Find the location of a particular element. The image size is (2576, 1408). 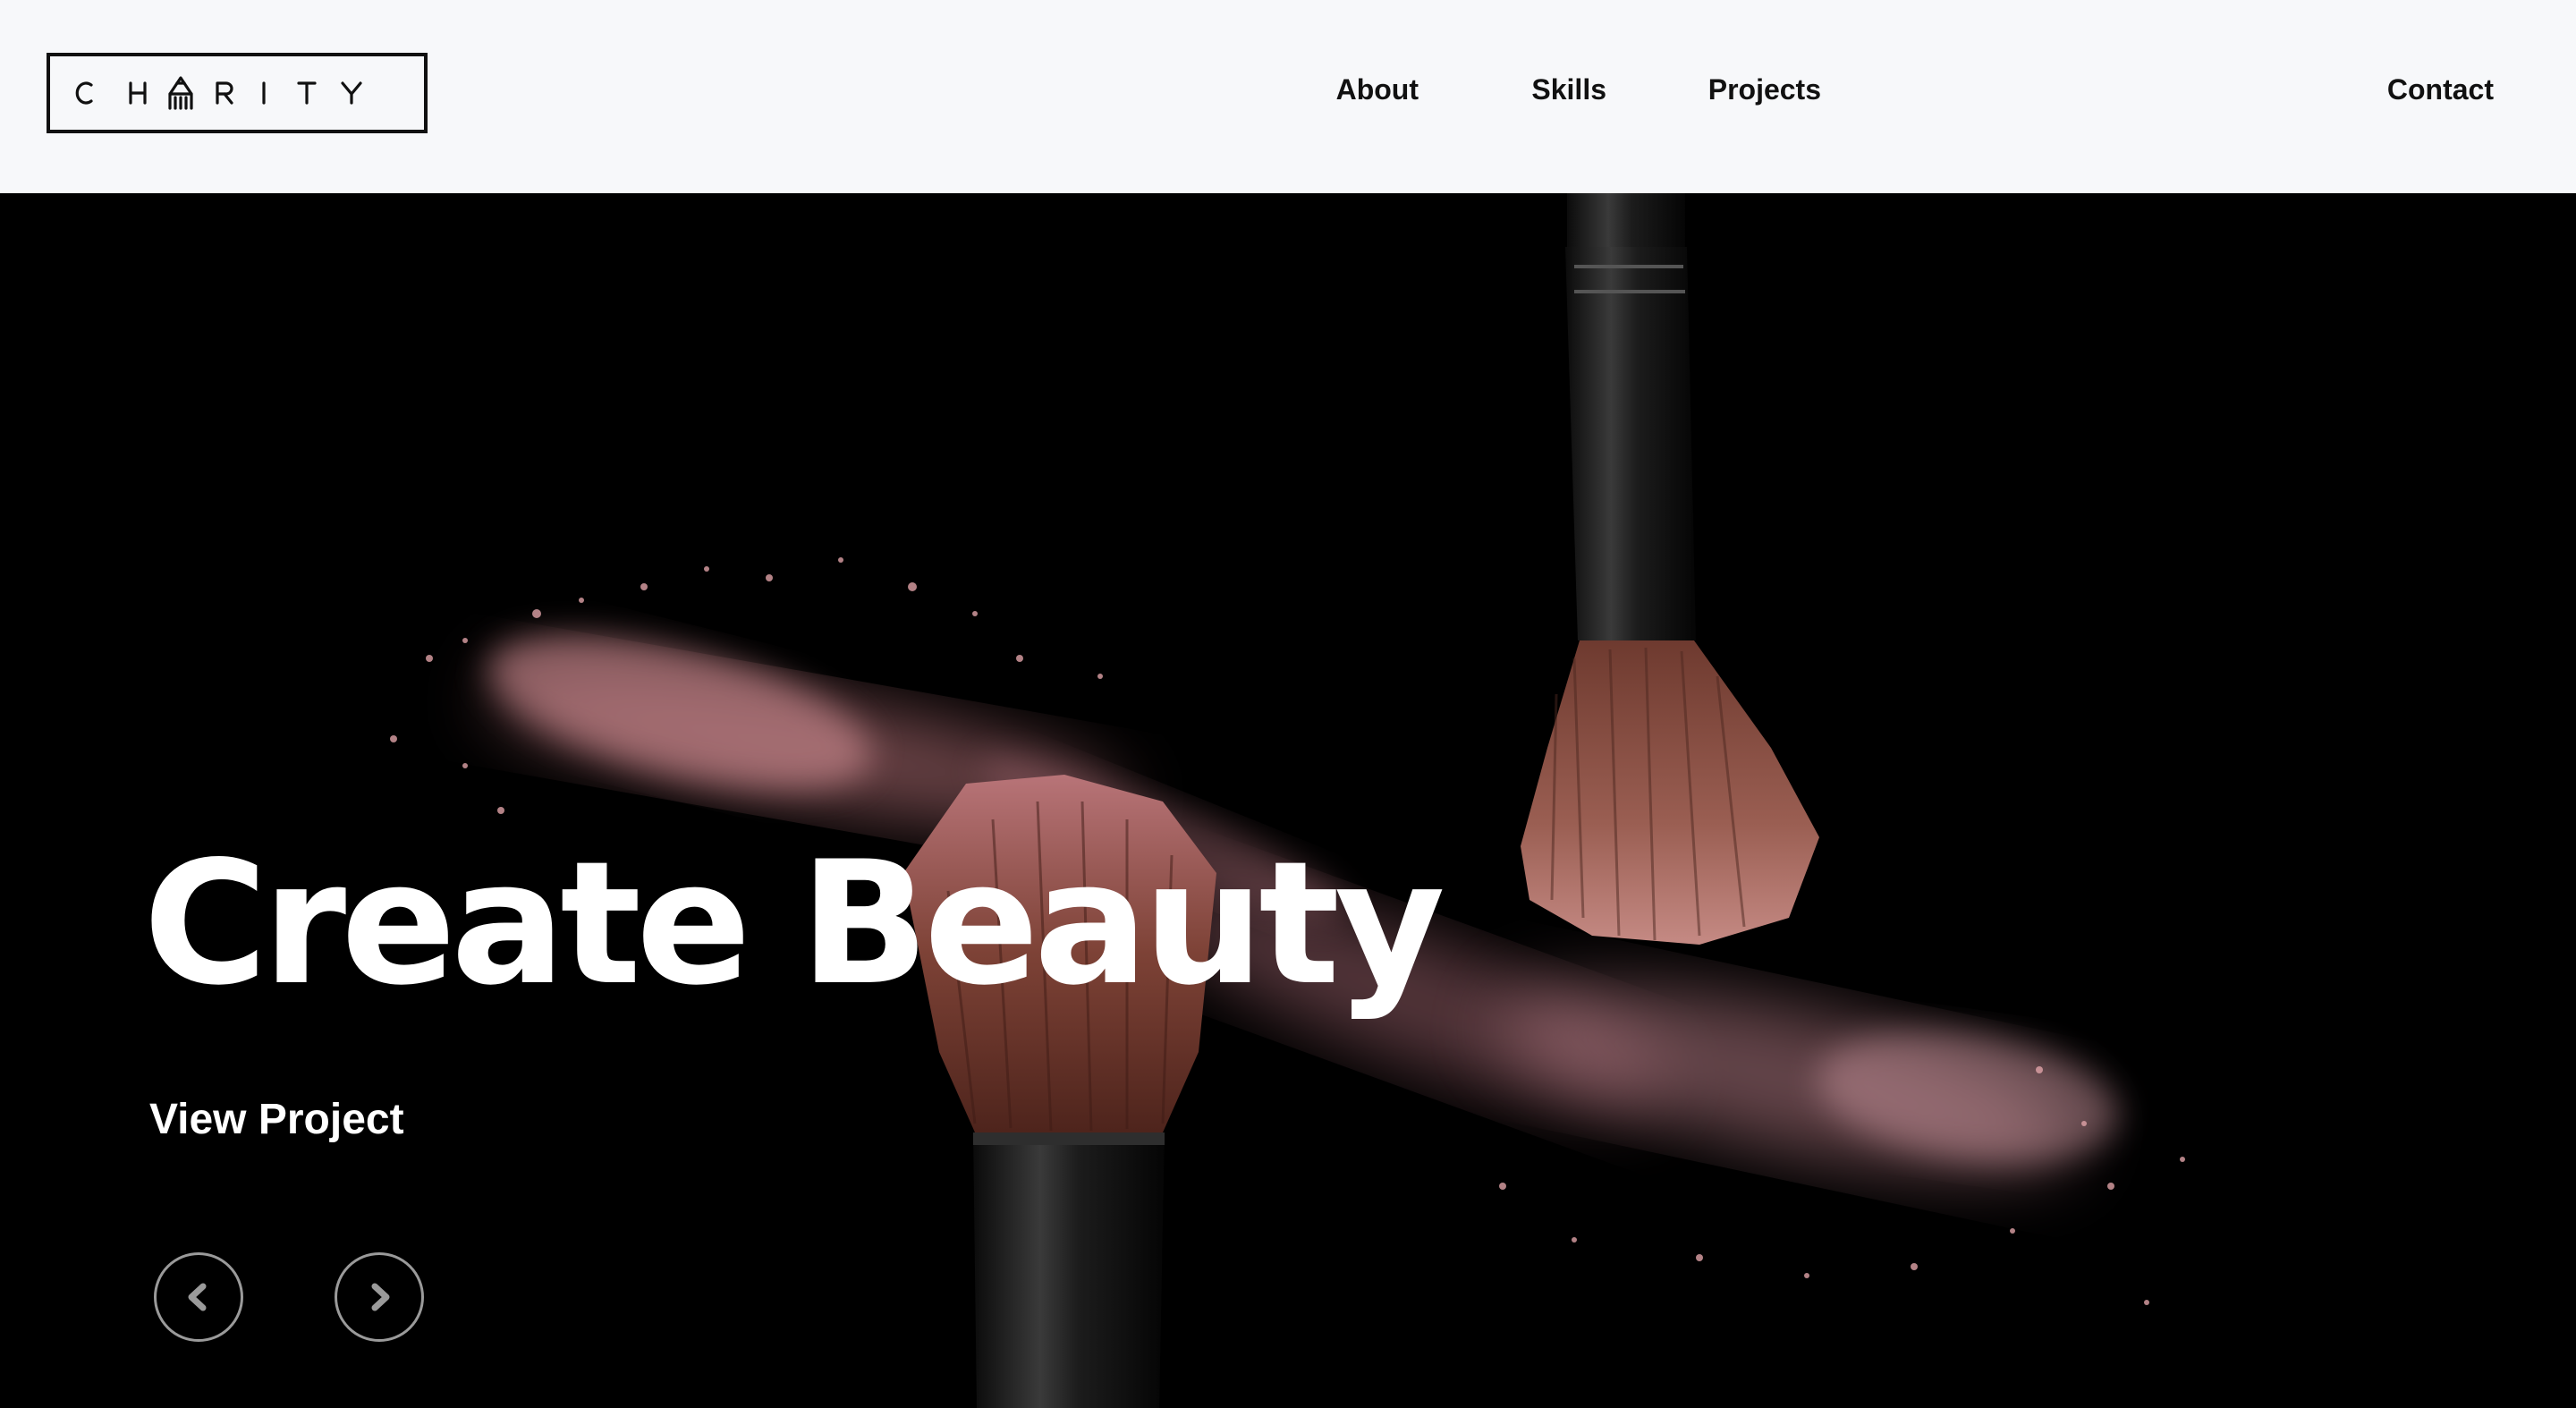

nav-skills: Skills is located at coordinates (1568, 89).